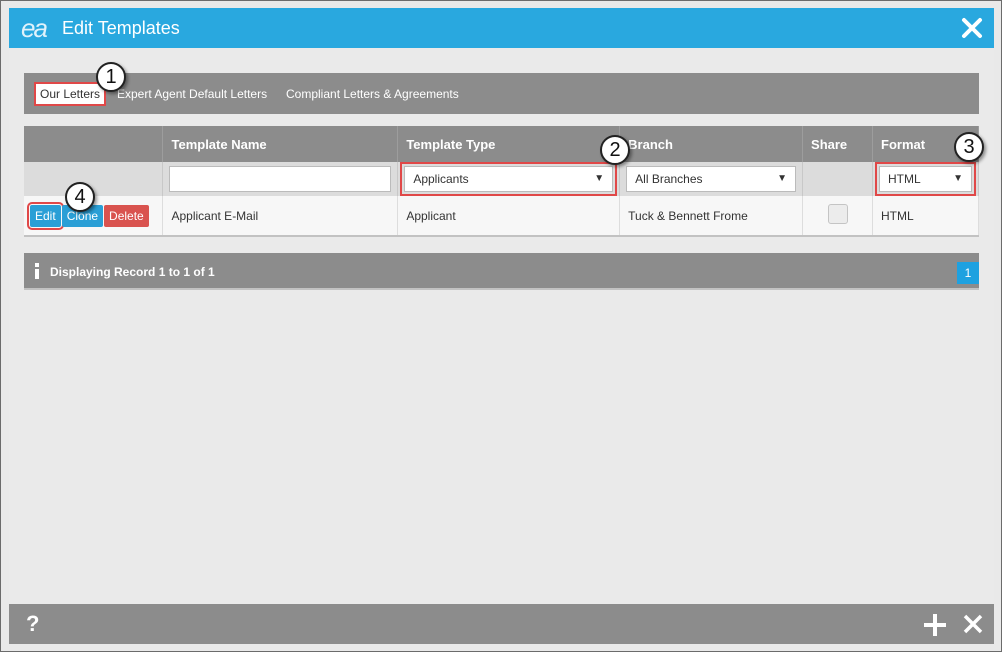 The image size is (1002, 652). Describe the element at coordinates (925, 179) in the screenshot. I see `format-filter-select: HTML ▼` at that location.